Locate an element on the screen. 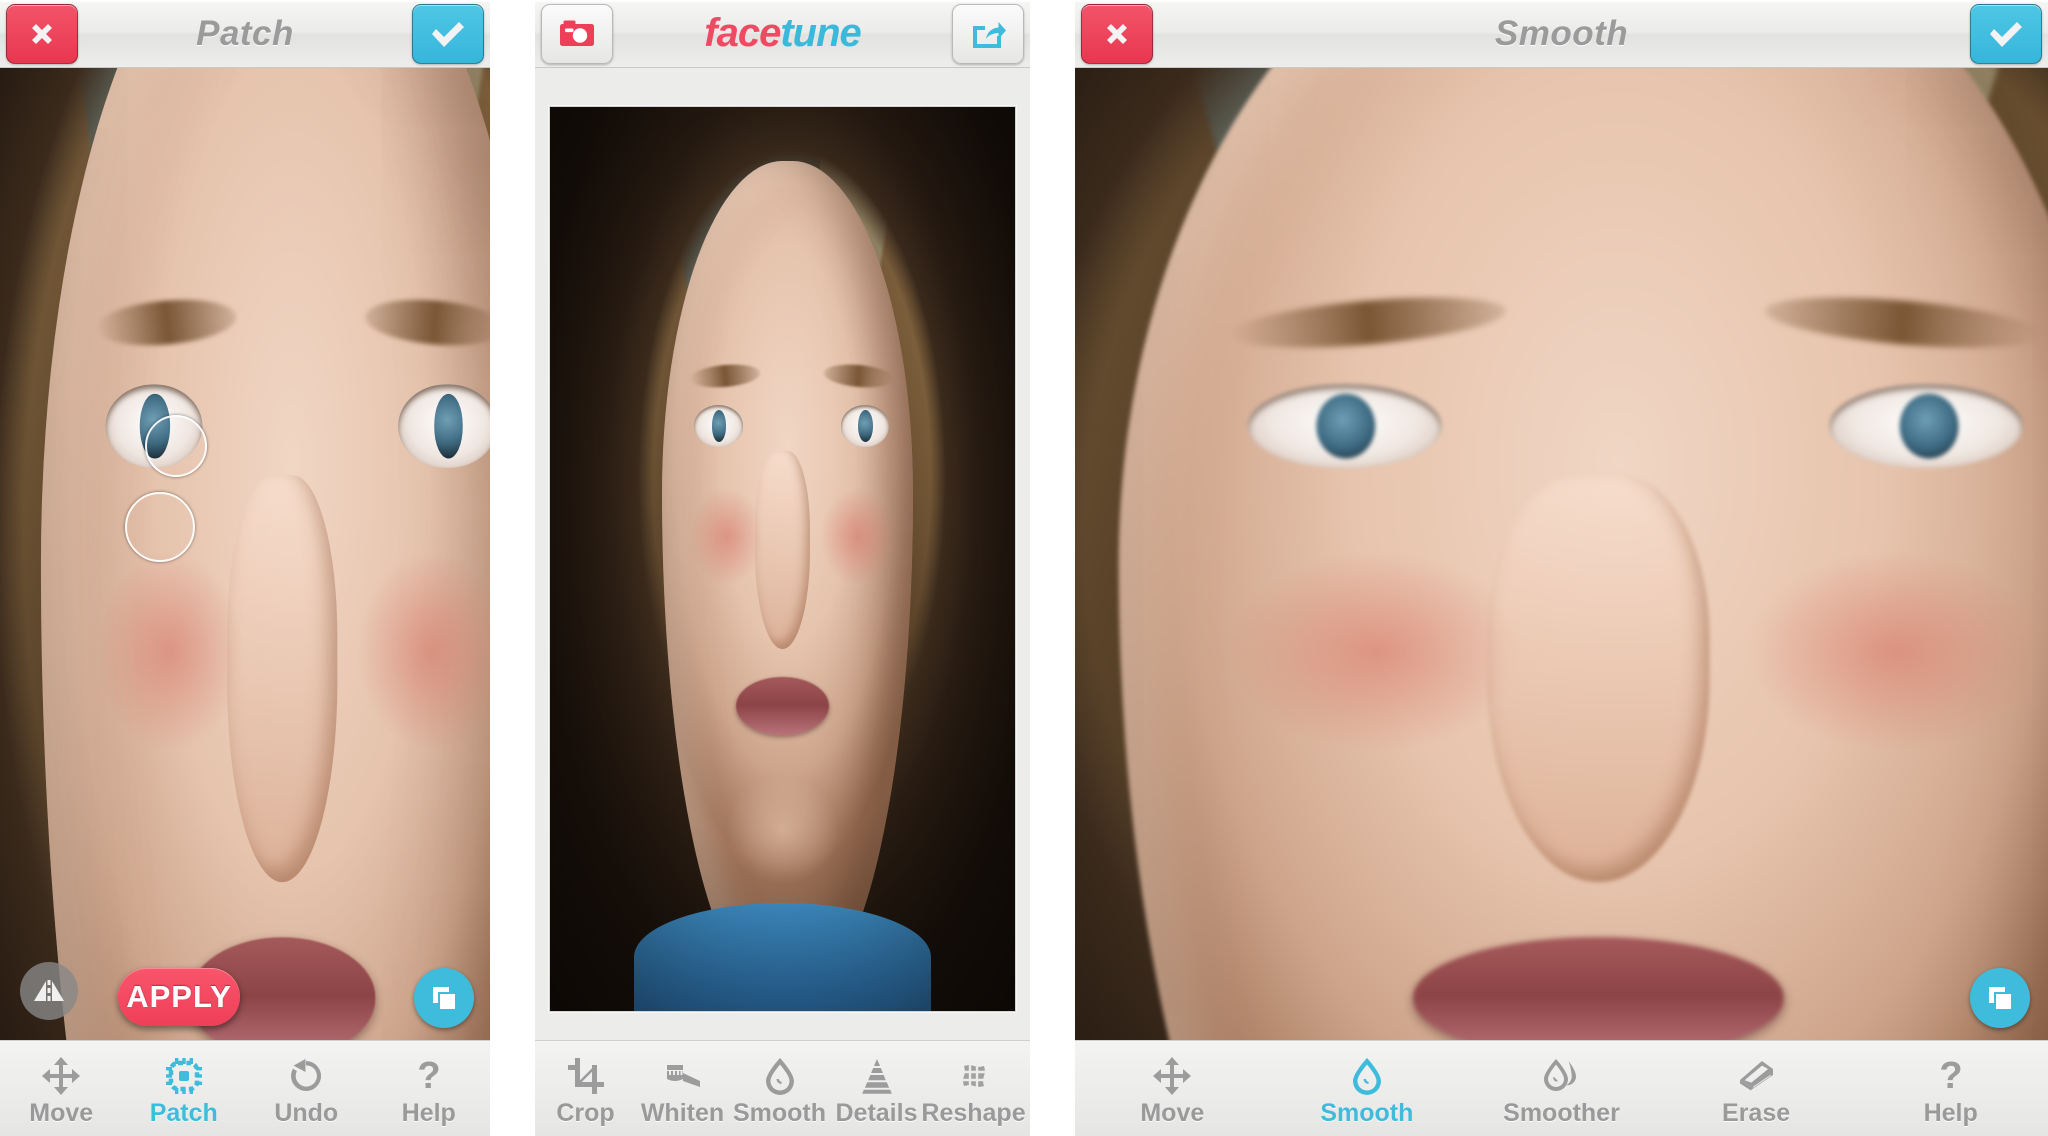  apply-button: APPLY is located at coordinates (179, 997).